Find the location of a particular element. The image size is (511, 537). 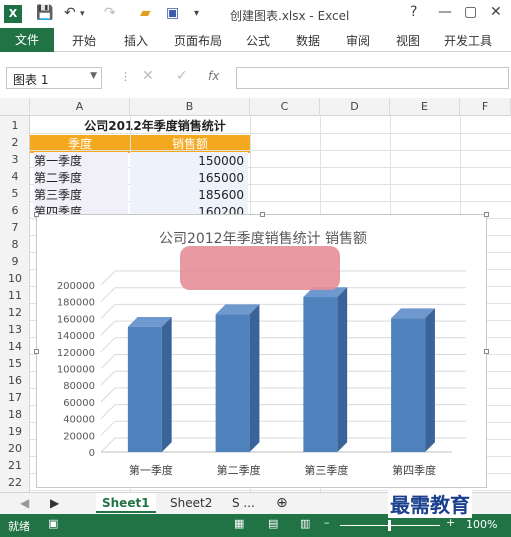

tab-developer: 开发工具 is located at coordinates (468, 40).